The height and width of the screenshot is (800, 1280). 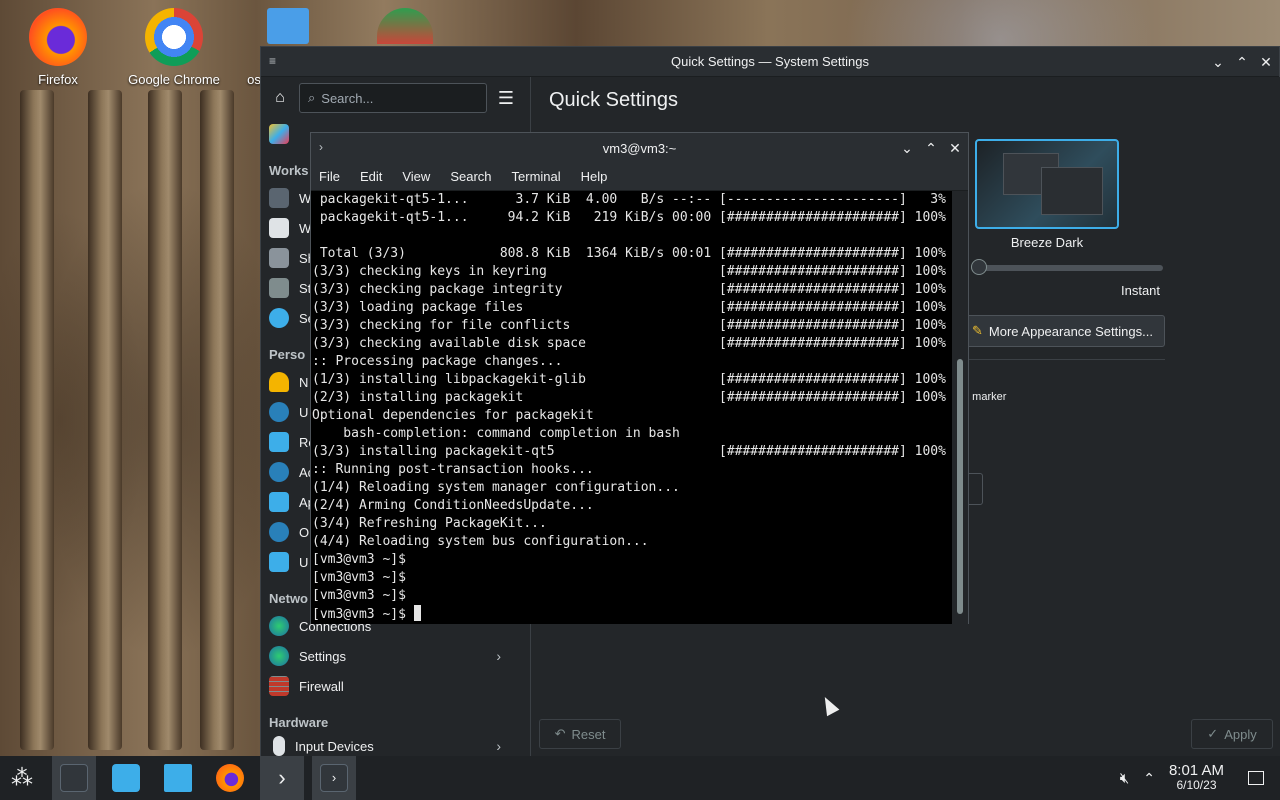 What do you see at coordinates (1196, 785) in the screenshot?
I see `clock-date: 6/10/23` at bounding box center [1196, 785].